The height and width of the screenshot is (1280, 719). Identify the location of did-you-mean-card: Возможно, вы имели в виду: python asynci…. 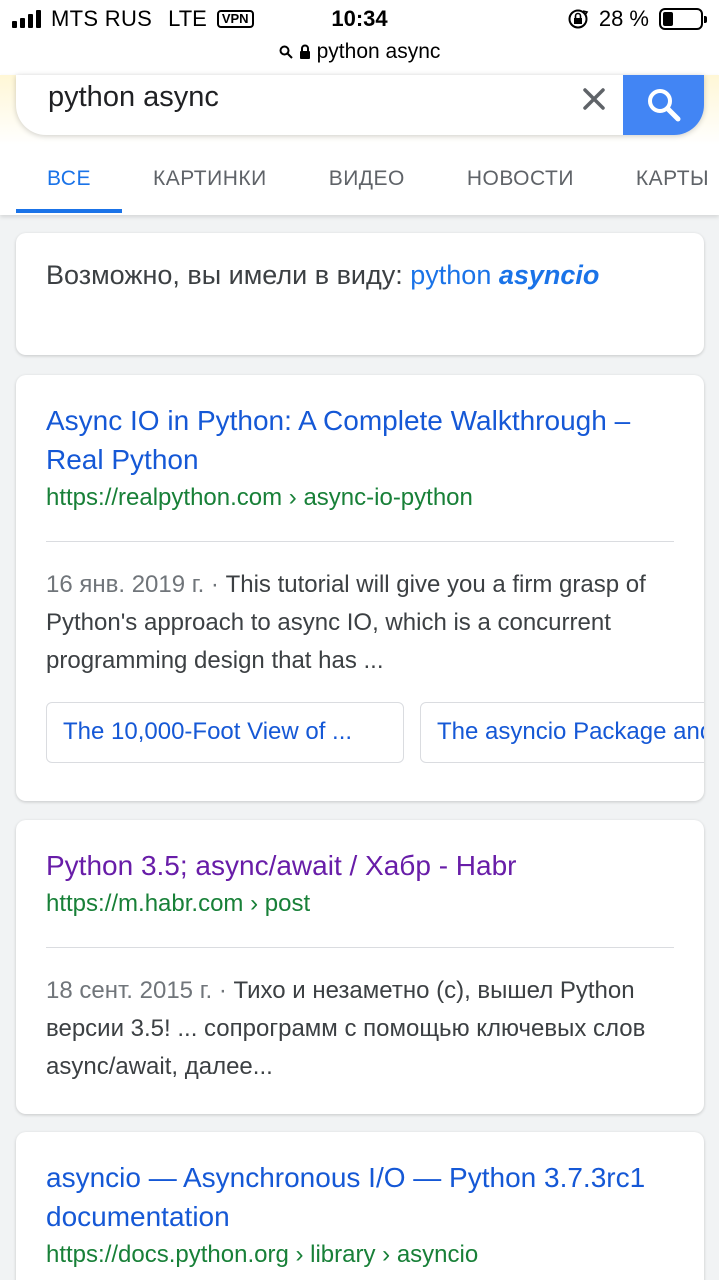
(360, 294).